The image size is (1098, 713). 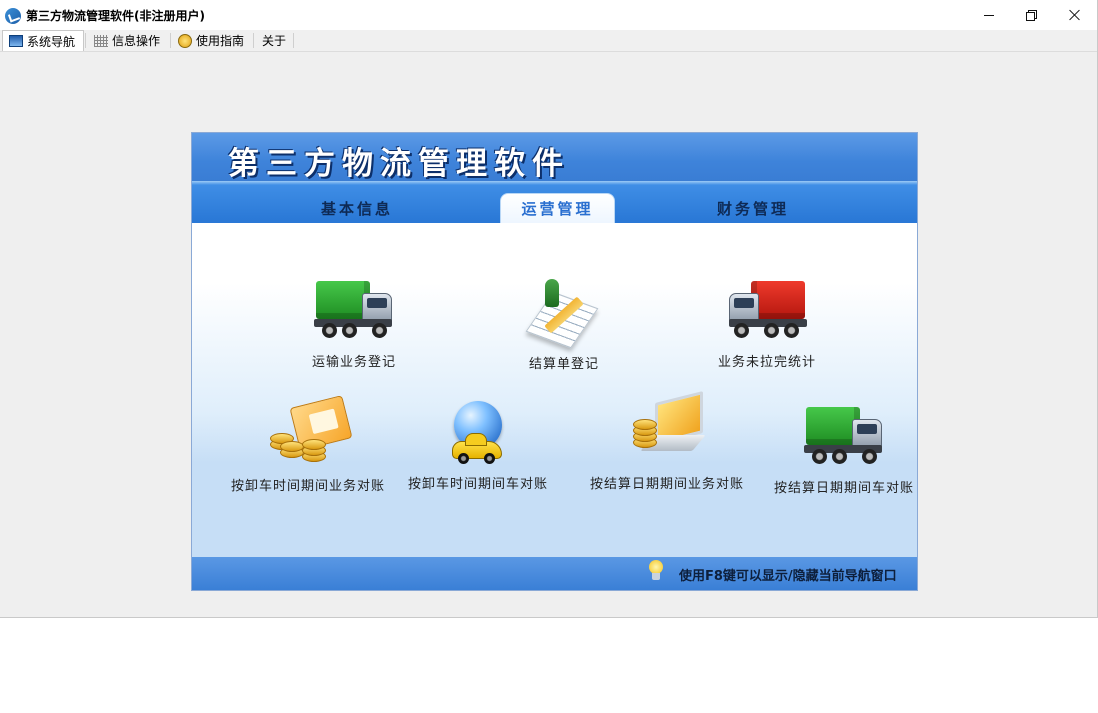 I want to click on tab-system-navigation: 系统导航, so click(x=43, y=40).